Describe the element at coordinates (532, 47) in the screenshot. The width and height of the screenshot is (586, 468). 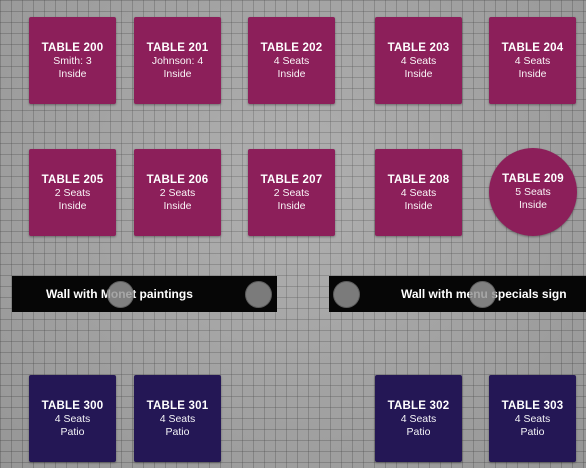
I see `table-name: TABLE 204` at that location.